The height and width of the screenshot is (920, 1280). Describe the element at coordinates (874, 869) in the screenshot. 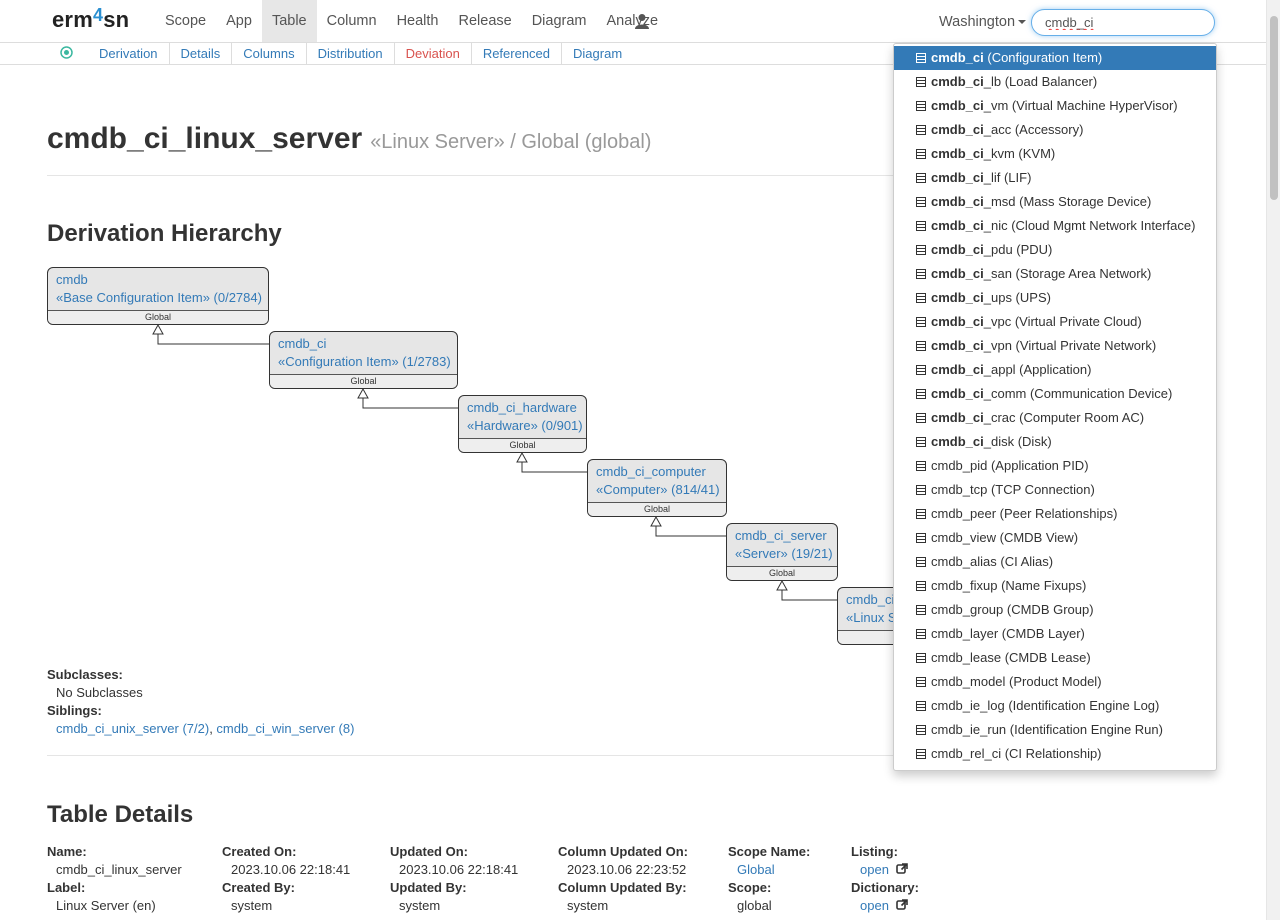

I see `listing-open-link: open` at that location.